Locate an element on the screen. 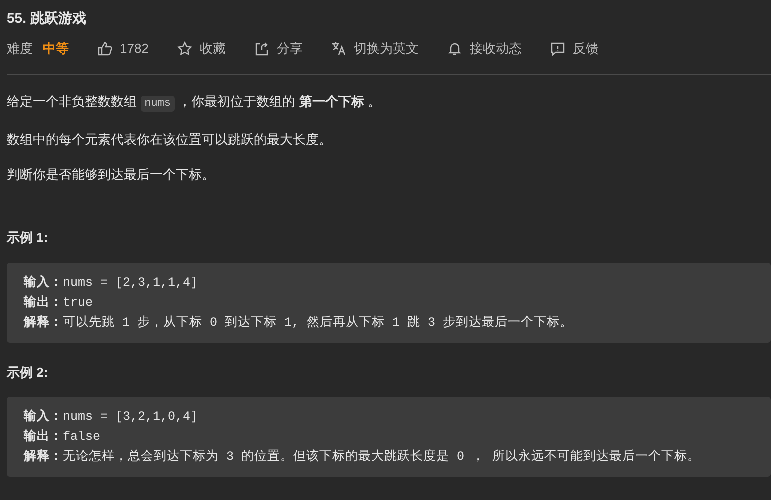  example-line: 输出：true is located at coordinates (59, 303).